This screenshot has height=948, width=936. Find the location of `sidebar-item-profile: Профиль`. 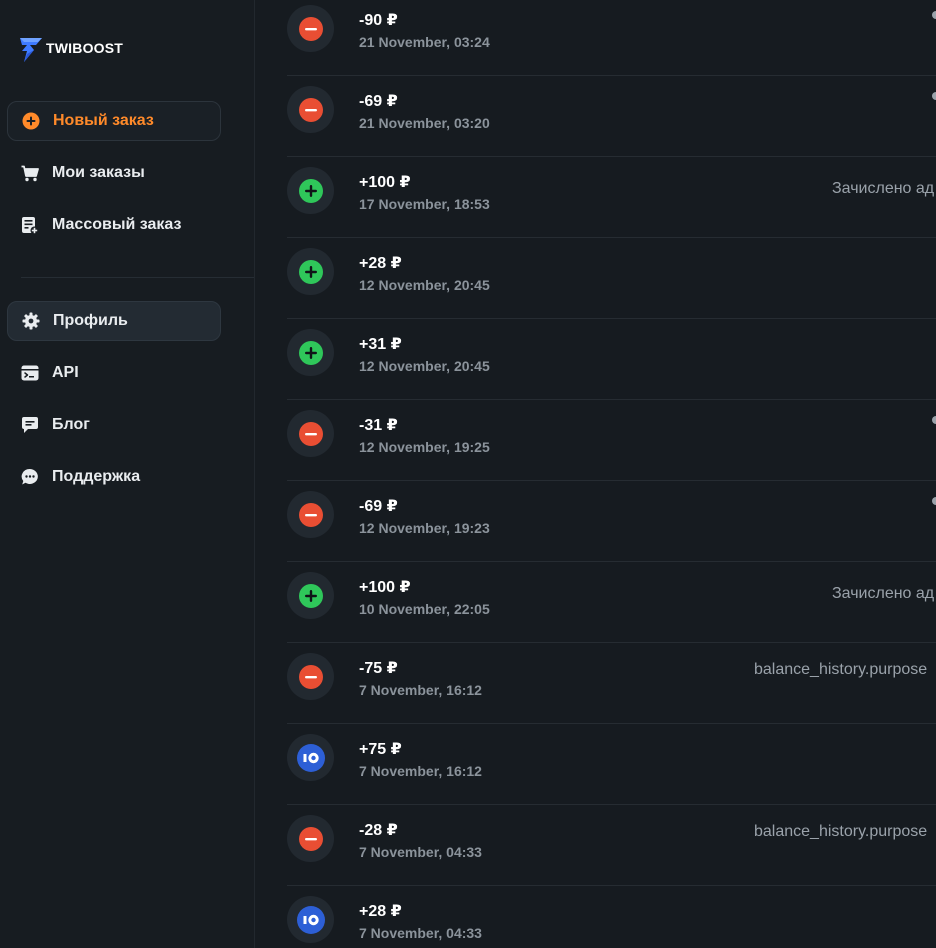

sidebar-item-profile: Профиль is located at coordinates (114, 321).